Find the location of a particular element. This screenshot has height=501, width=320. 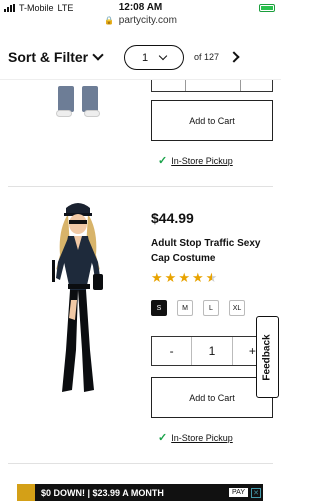

size-option-l: L is located at coordinates (211, 308).